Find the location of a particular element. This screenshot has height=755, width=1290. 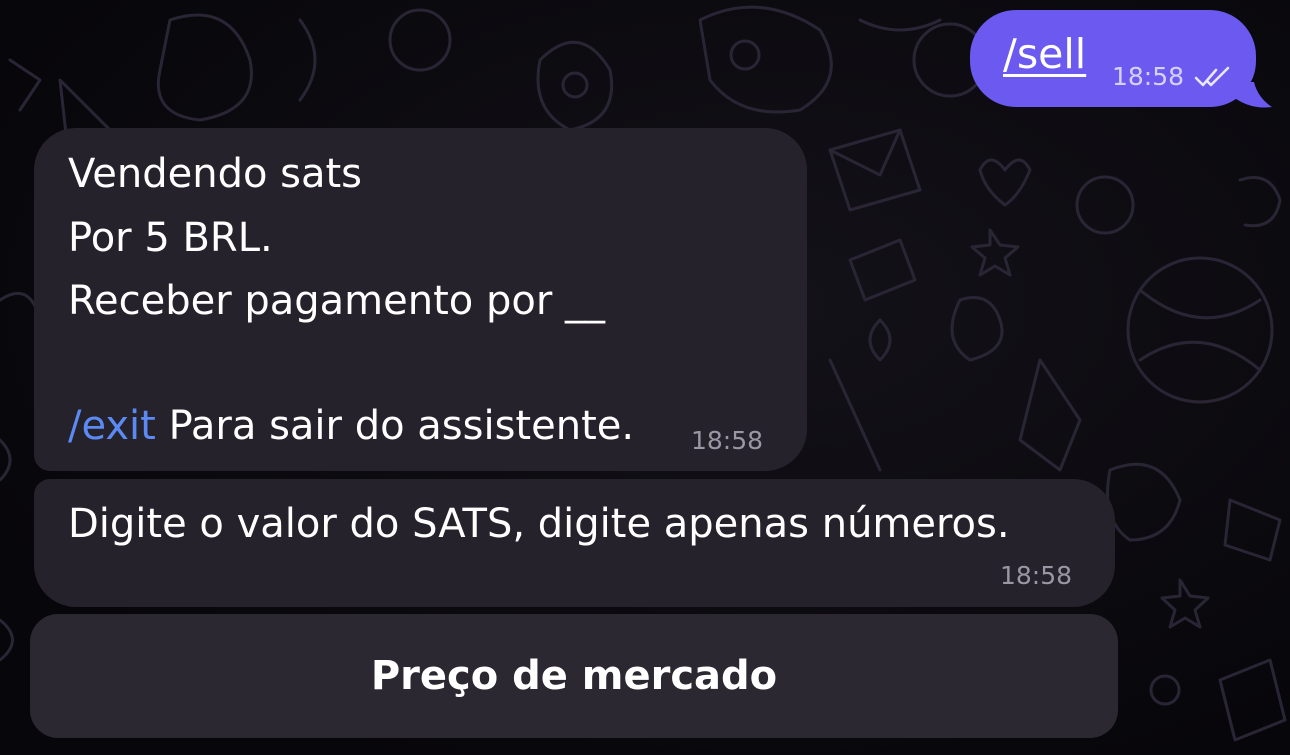

message-line: Por 5 BRL. is located at coordinates (170, 238).